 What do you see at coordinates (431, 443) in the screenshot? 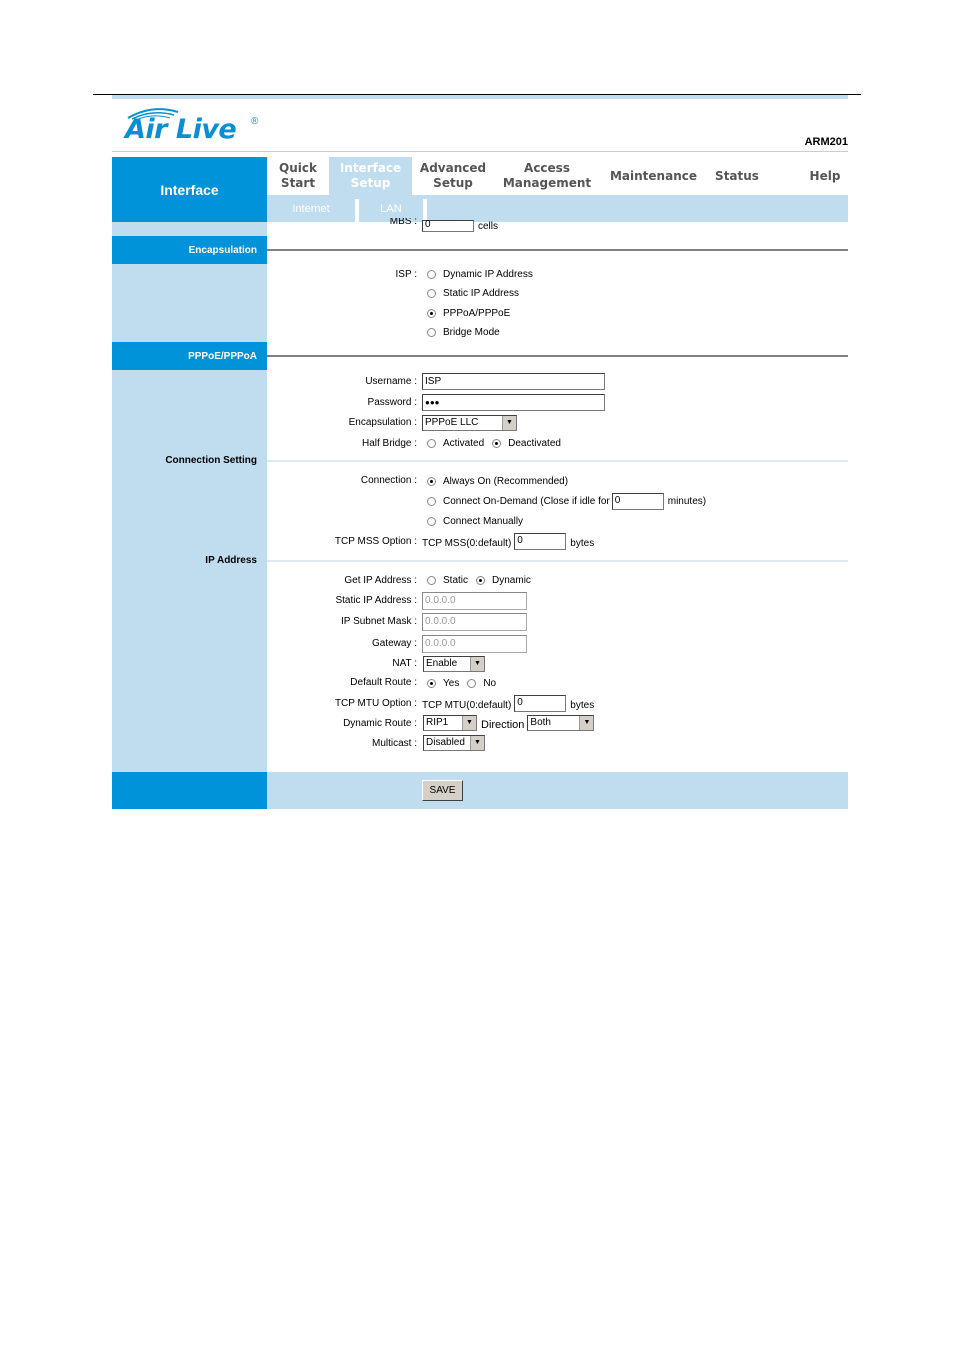
I see `half-bridge-radio-activated` at bounding box center [431, 443].